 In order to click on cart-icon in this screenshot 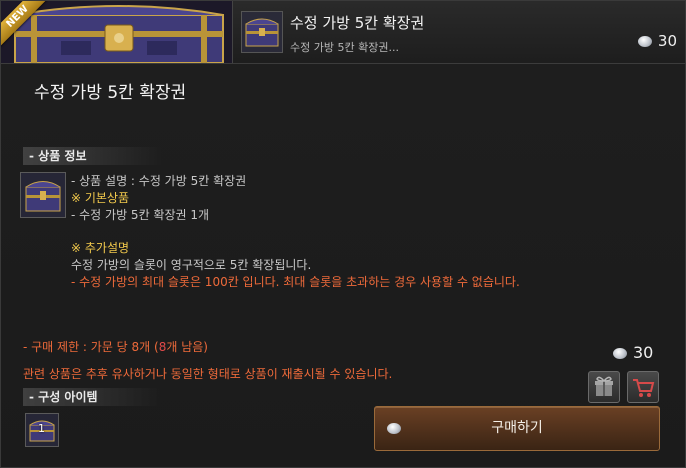, I will do `click(644, 388)`.